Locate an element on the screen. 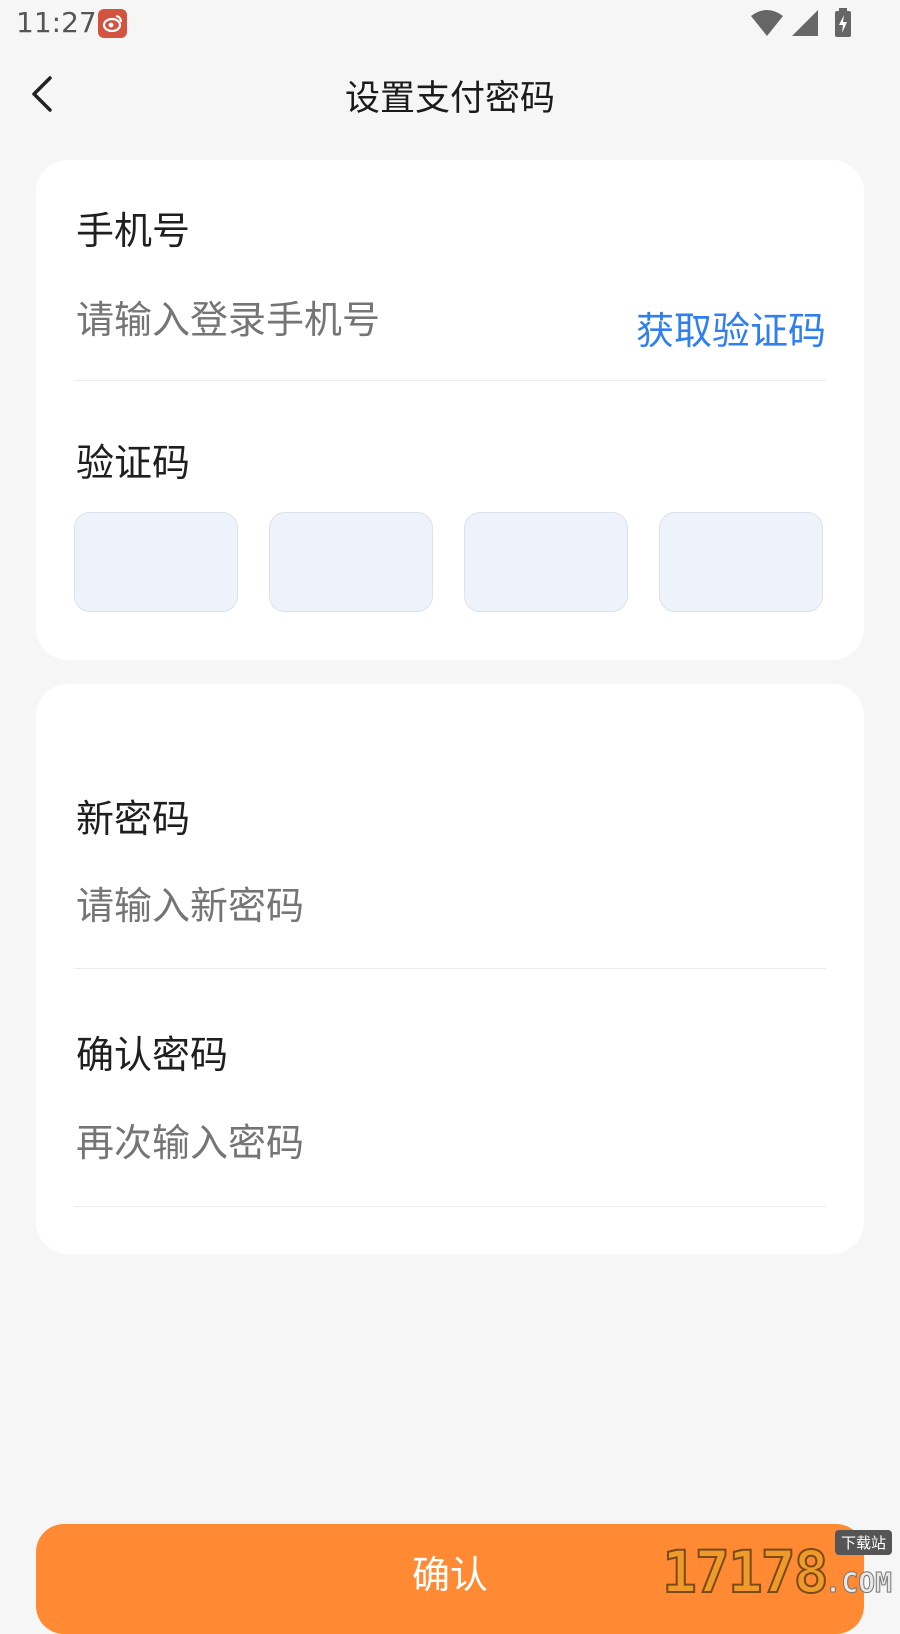 The image size is (900, 1634). signal-icon is located at coordinates (805, 23).